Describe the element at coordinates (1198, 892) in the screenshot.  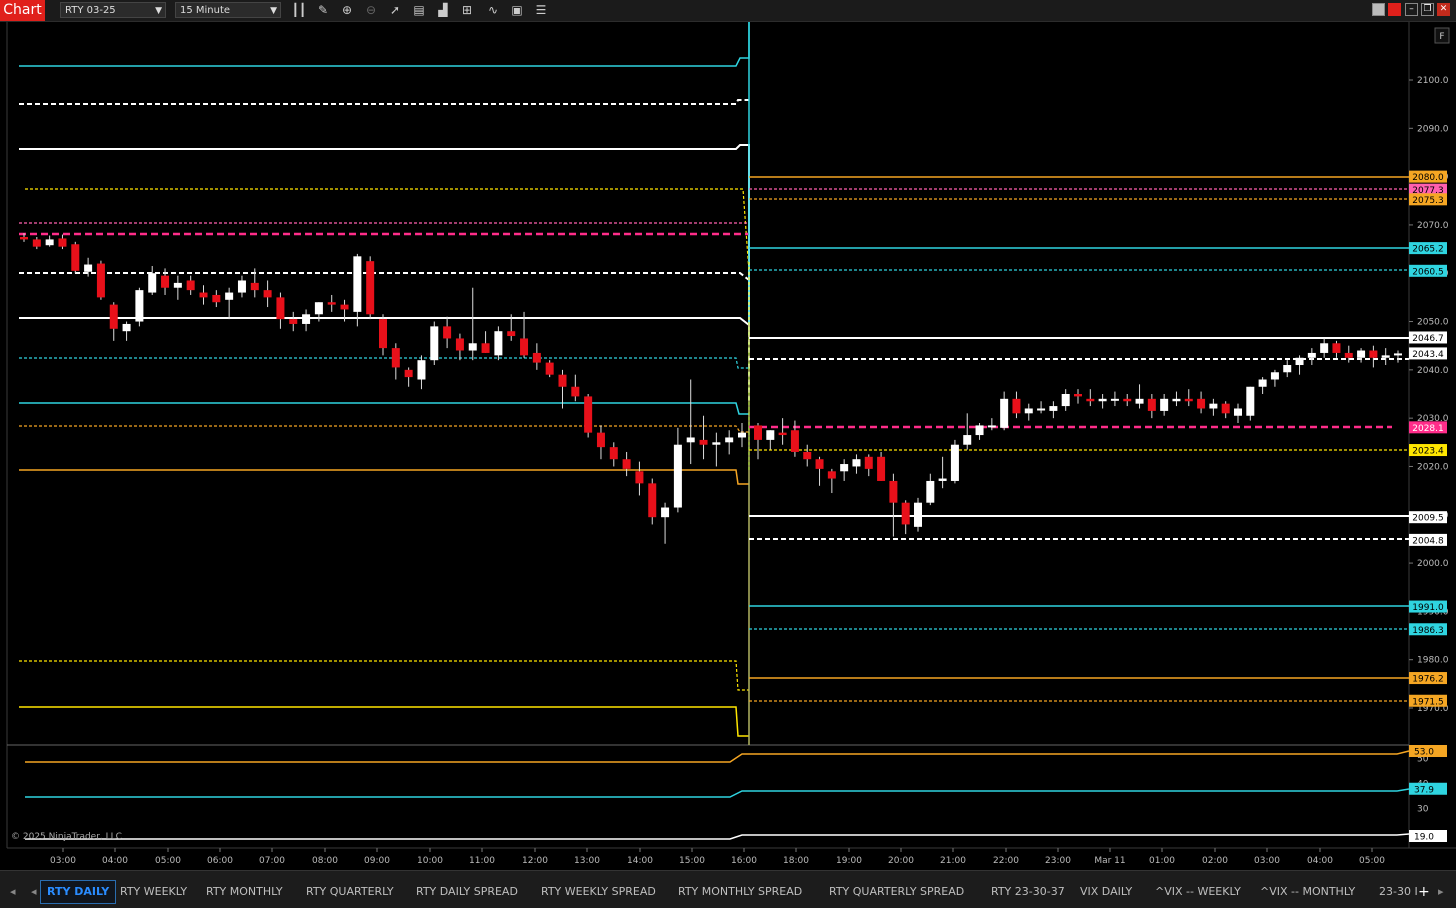
I see `tab-vix-weekly: ^VIX -- WEEKLY` at that location.